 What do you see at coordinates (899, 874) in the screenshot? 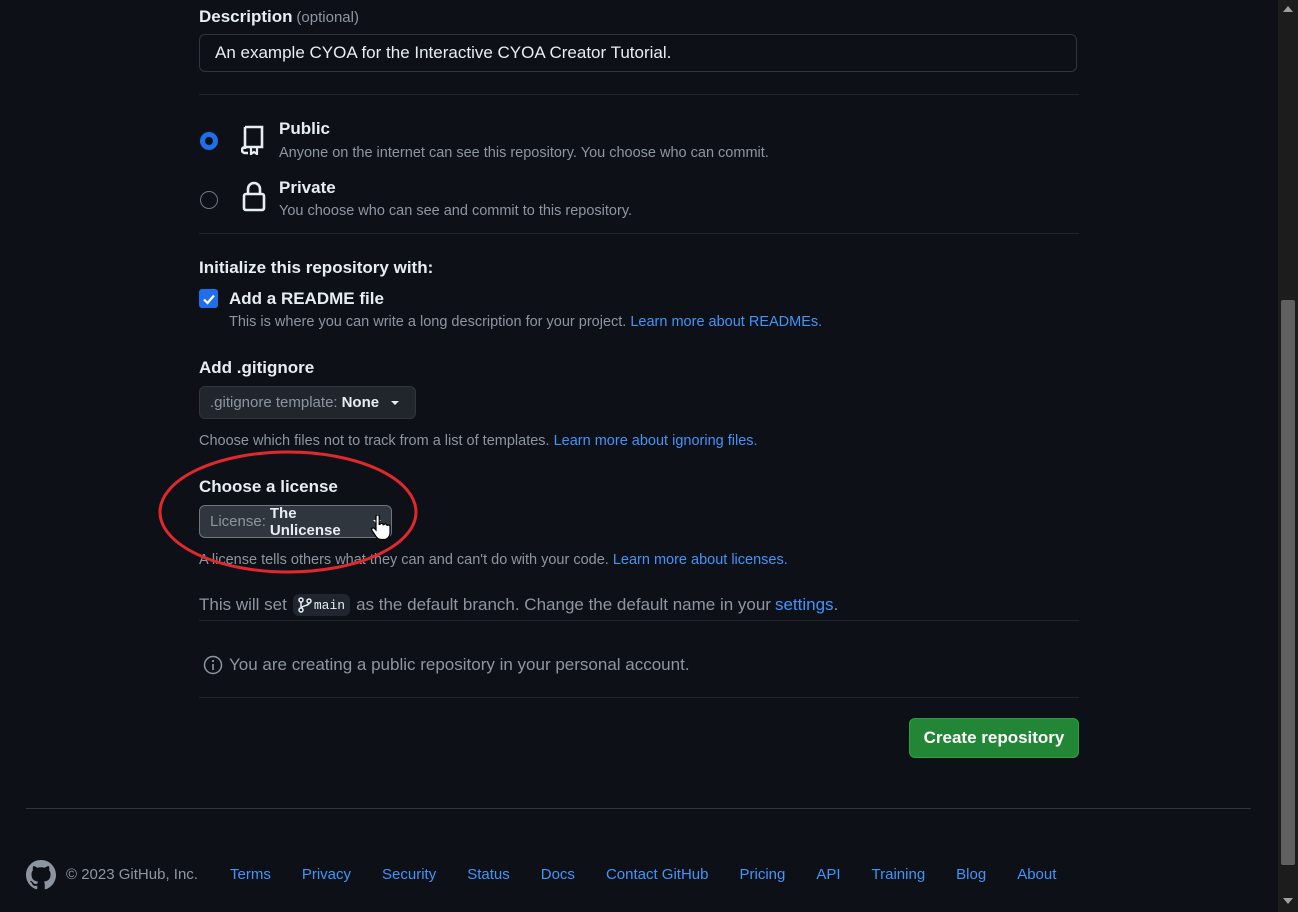
I see `footer-link-training: Training` at bounding box center [899, 874].